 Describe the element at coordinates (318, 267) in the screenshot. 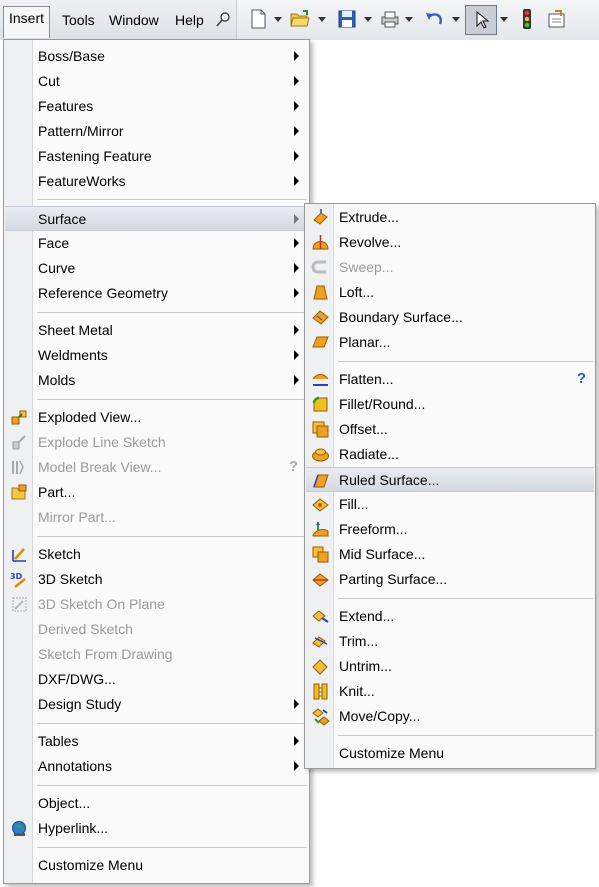

I see `sweep-surface-icon` at that location.